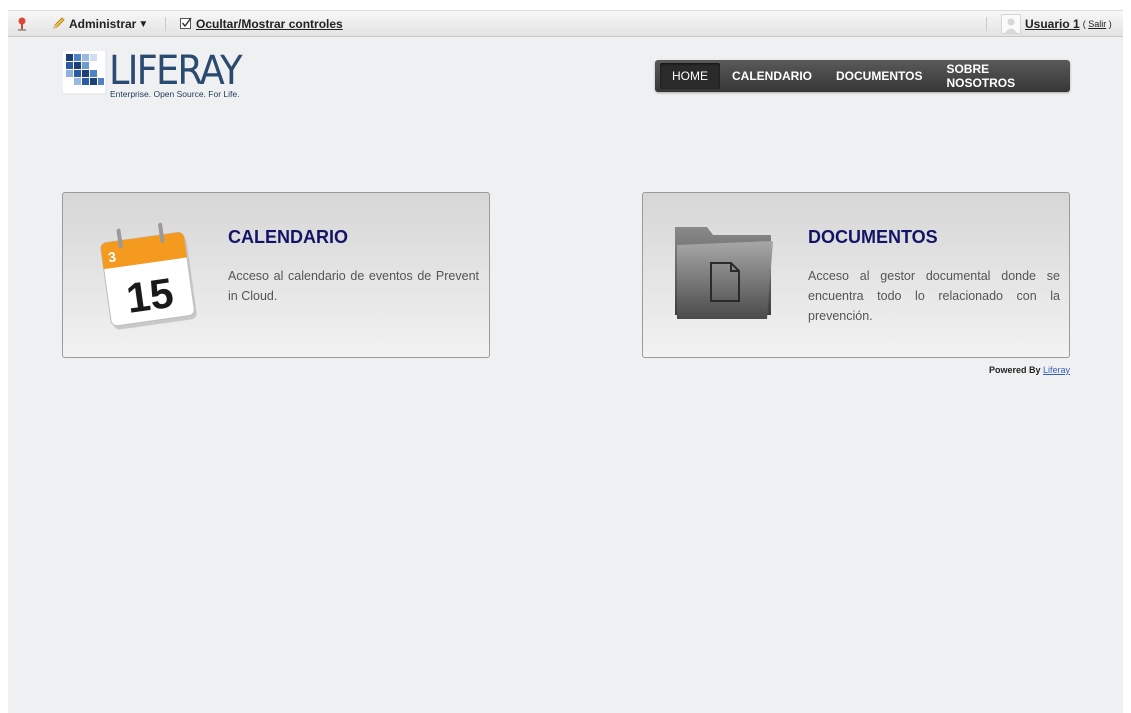  What do you see at coordinates (1056, 370) in the screenshot?
I see `liferay-link: Liferay` at bounding box center [1056, 370].